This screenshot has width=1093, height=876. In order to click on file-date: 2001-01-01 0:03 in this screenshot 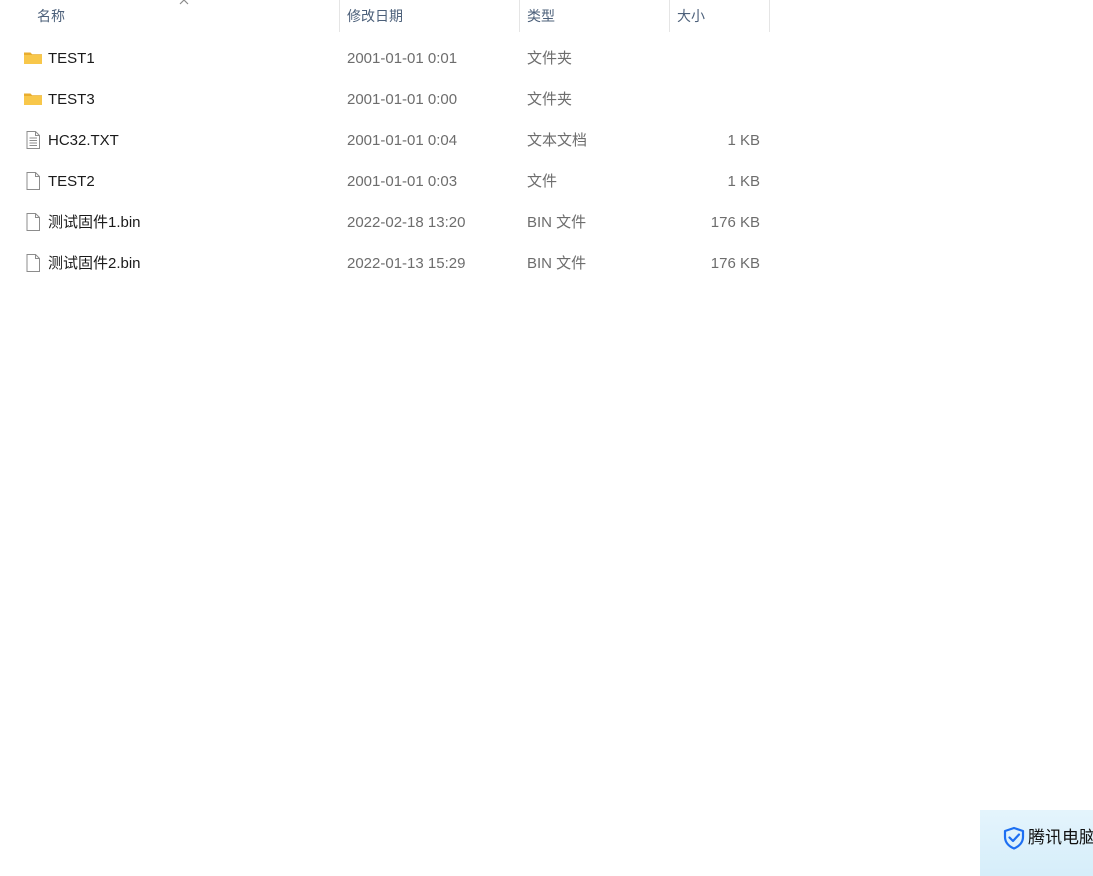, I will do `click(402, 181)`.